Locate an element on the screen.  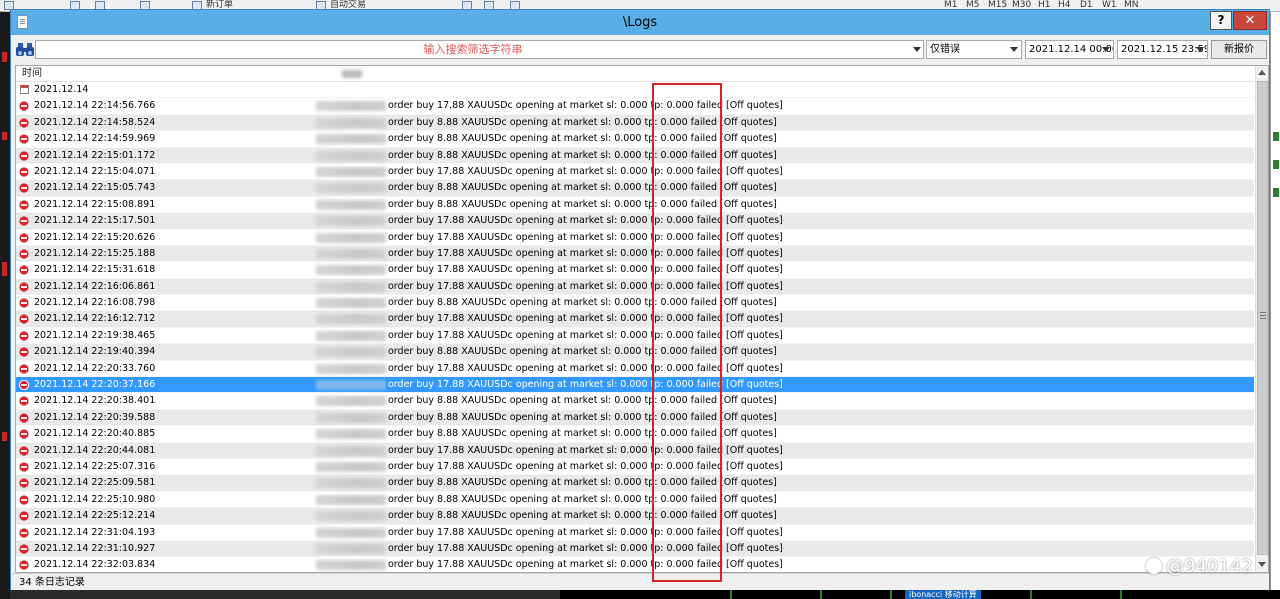
scroll-thumb is located at coordinates (1262, 318).